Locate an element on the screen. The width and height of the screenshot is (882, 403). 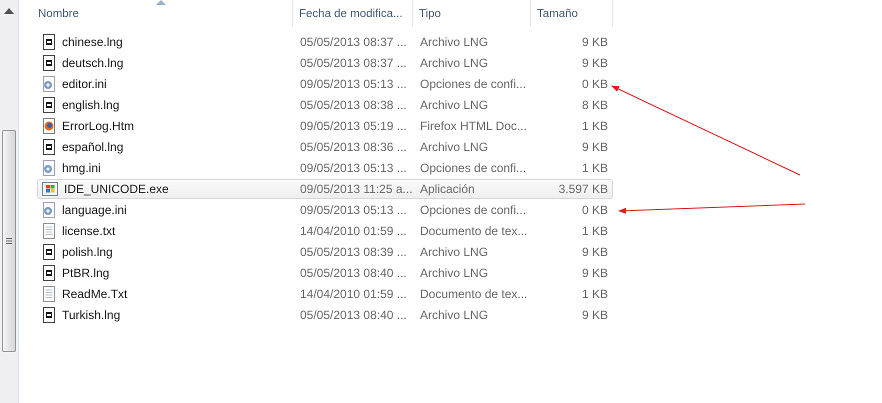
file-row: PtBR.lng 05/05/2013 08:40 ... Archivo LNG 9 KB is located at coordinates (325, 273).